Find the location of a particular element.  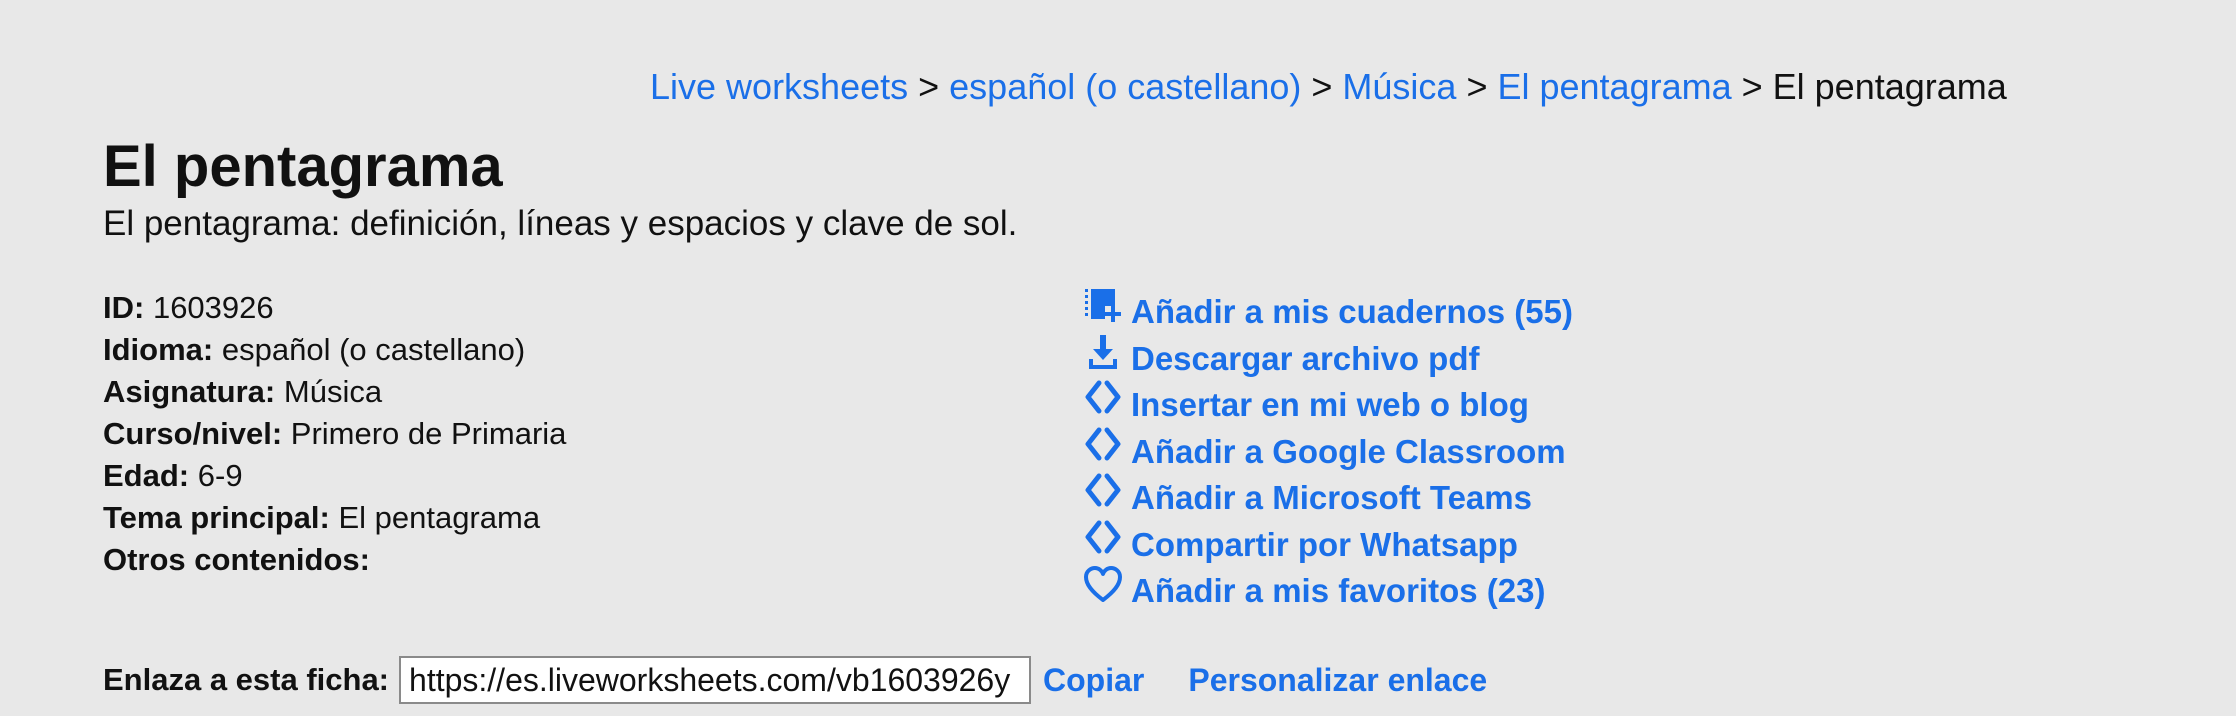

info-label: ID: is located at coordinates (124, 307).